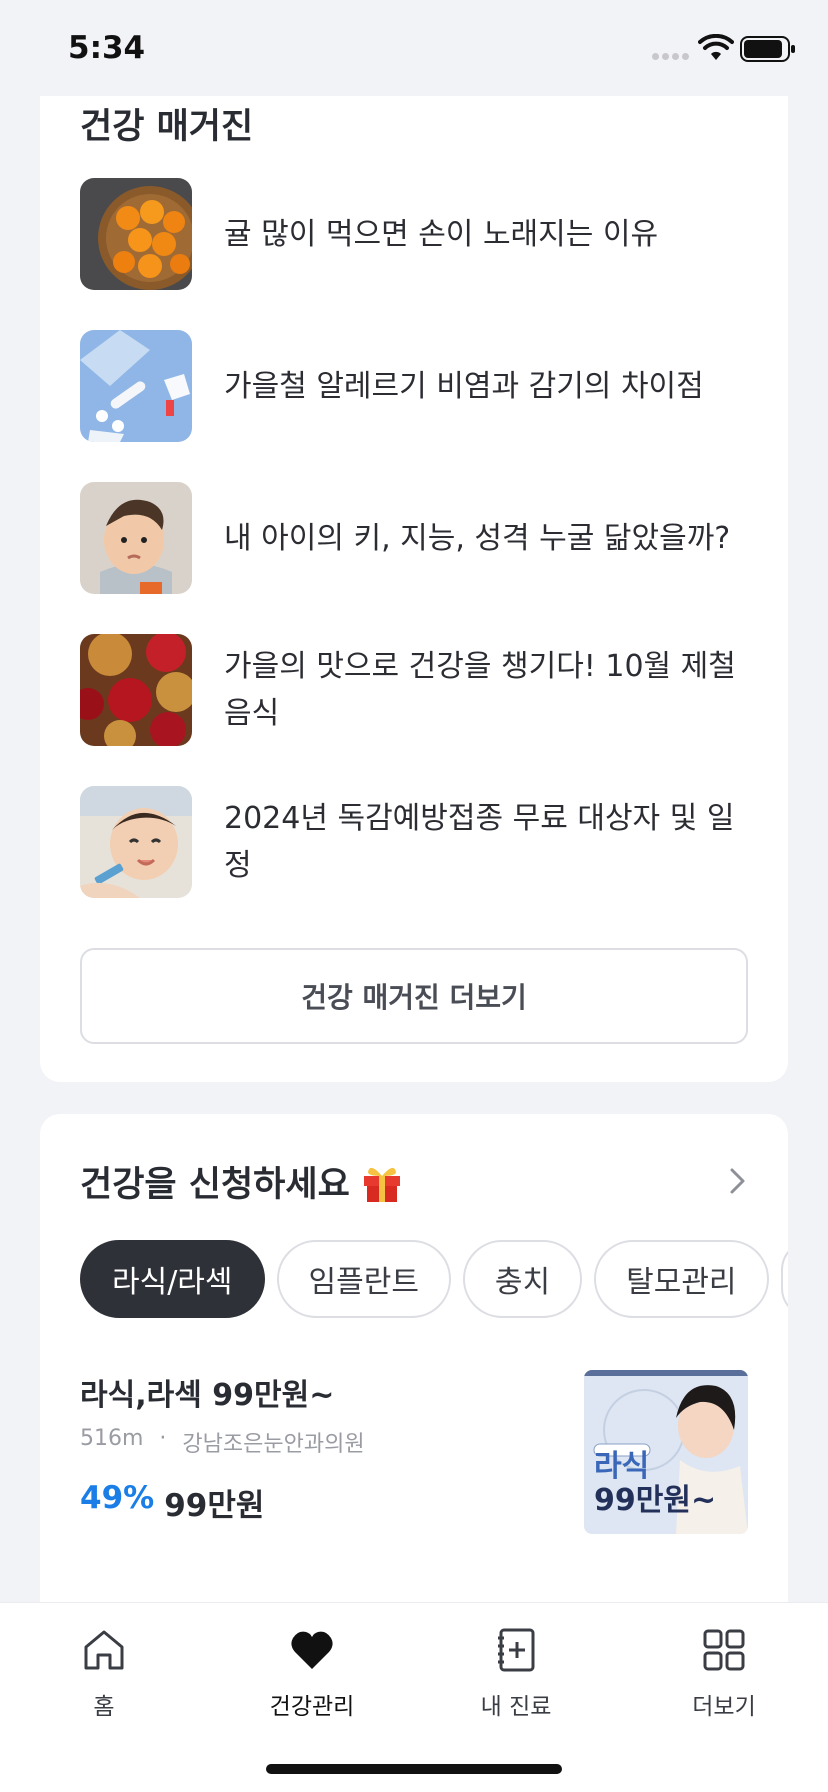  What do you see at coordinates (136, 690) in the screenshot?
I see `apples-pears-photo` at bounding box center [136, 690].